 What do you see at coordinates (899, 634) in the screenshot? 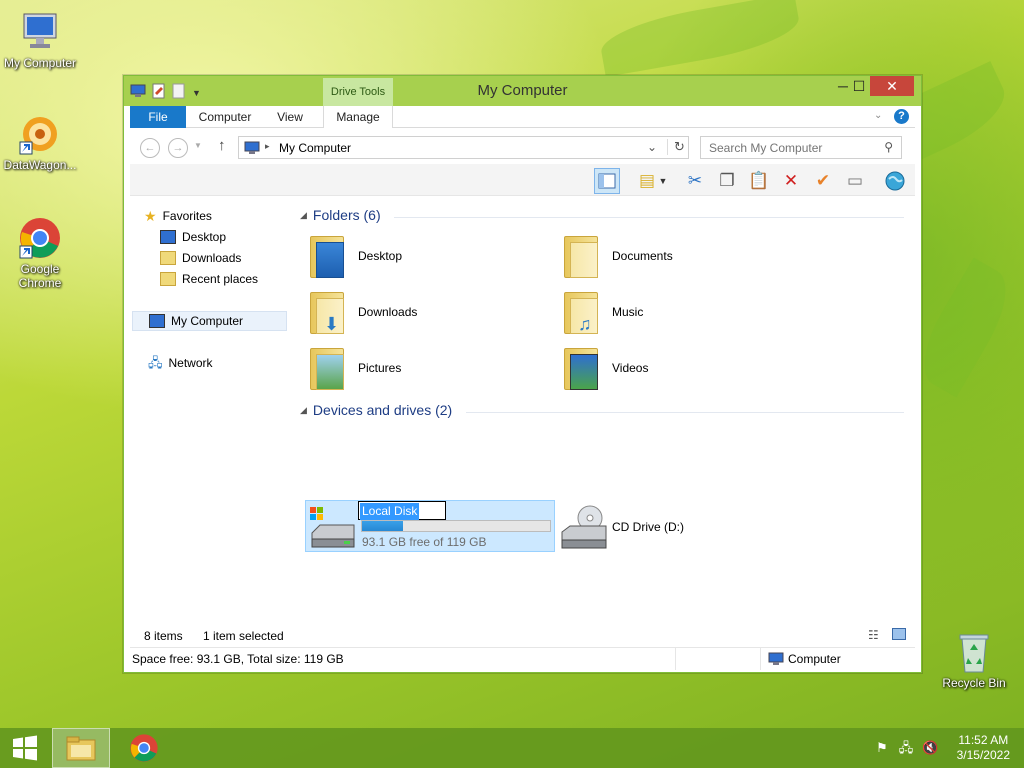
I see `large-icons-view-icon` at bounding box center [899, 634].